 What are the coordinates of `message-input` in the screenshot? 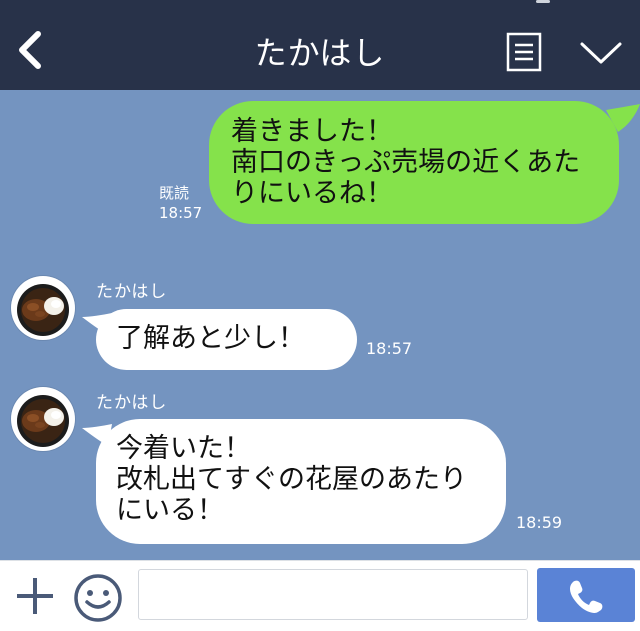 It's located at (333, 594).